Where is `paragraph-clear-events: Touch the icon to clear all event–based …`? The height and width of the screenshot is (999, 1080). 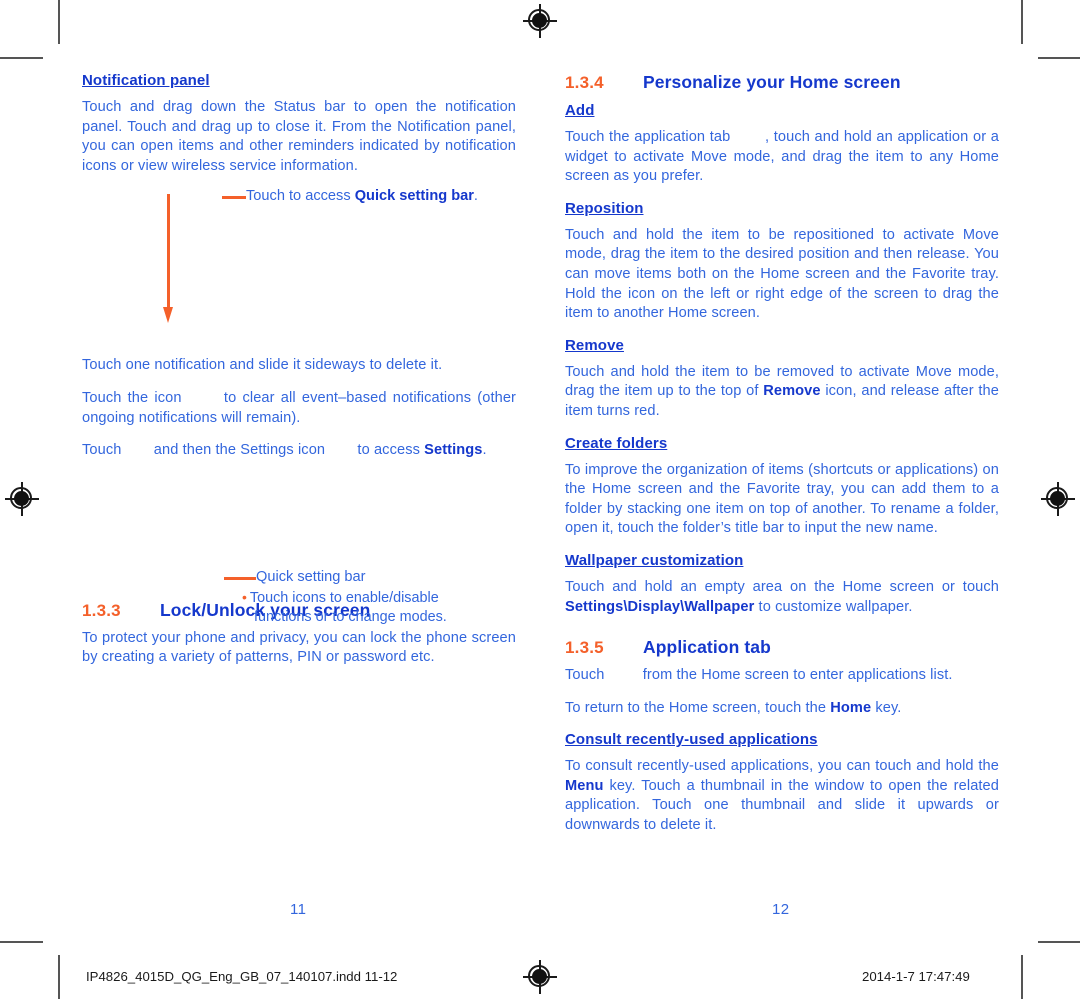
paragraph-clear-events: Touch the icon to clear all event–based … is located at coordinates (299, 408).